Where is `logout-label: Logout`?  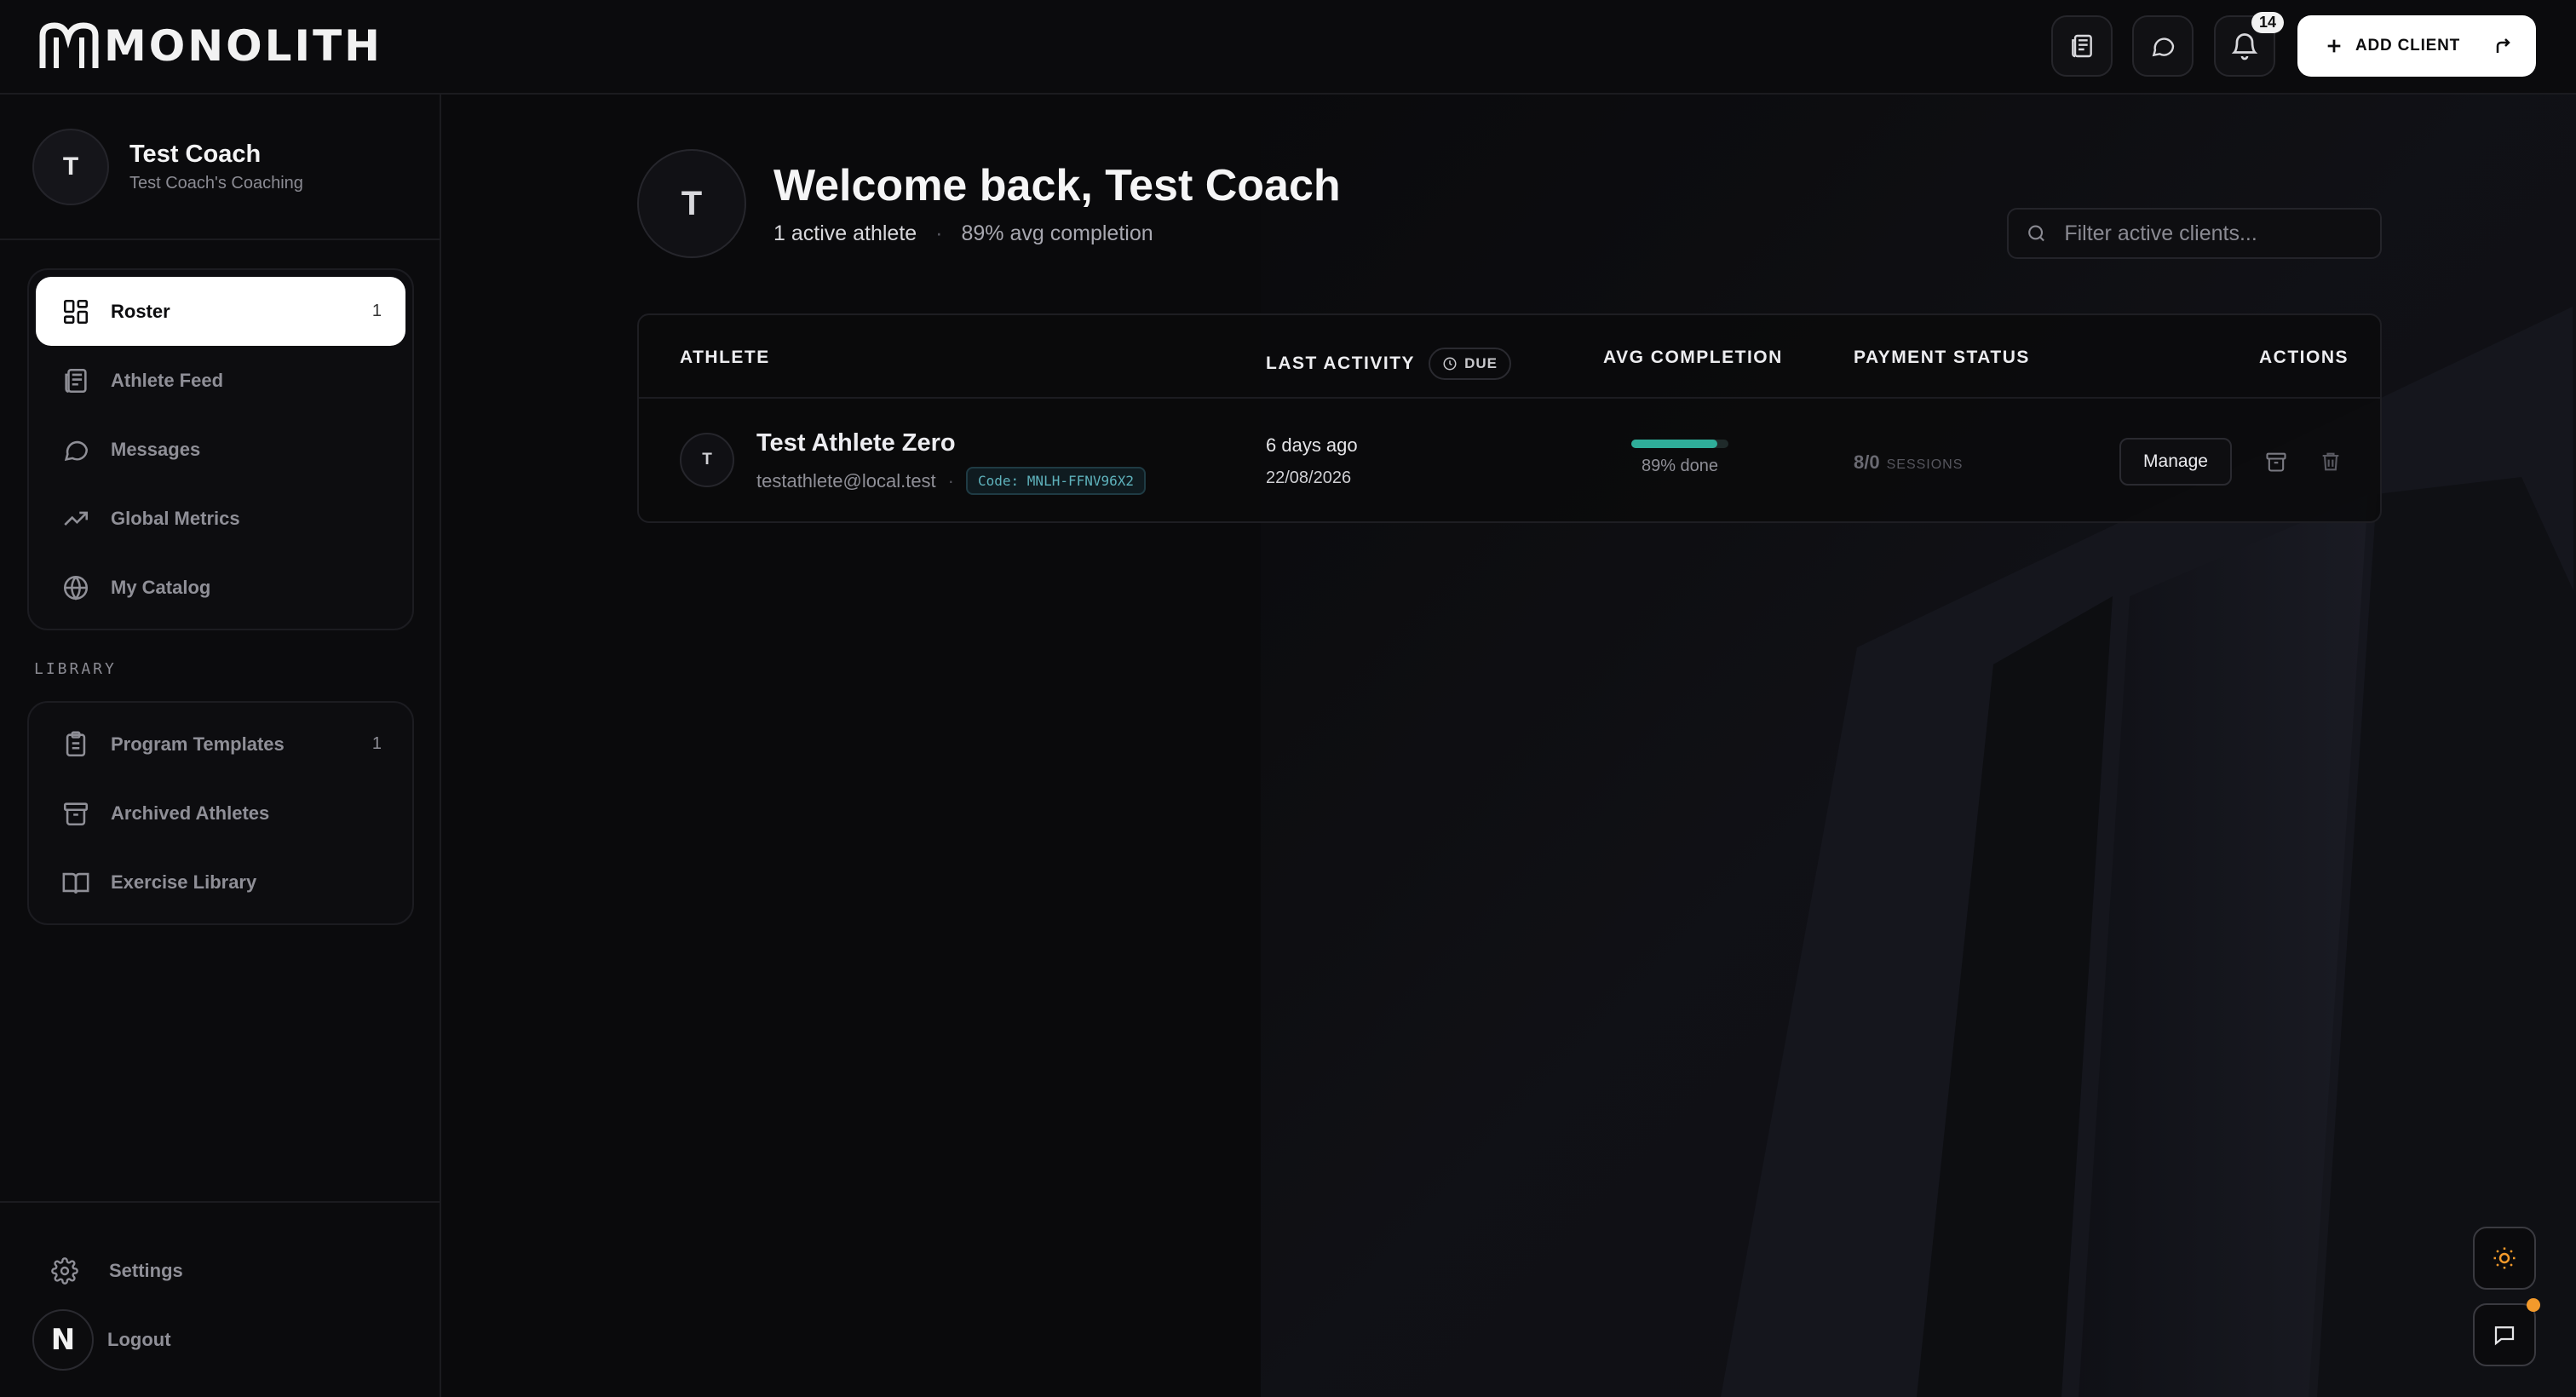
logout-label: Logout is located at coordinates (139, 1340).